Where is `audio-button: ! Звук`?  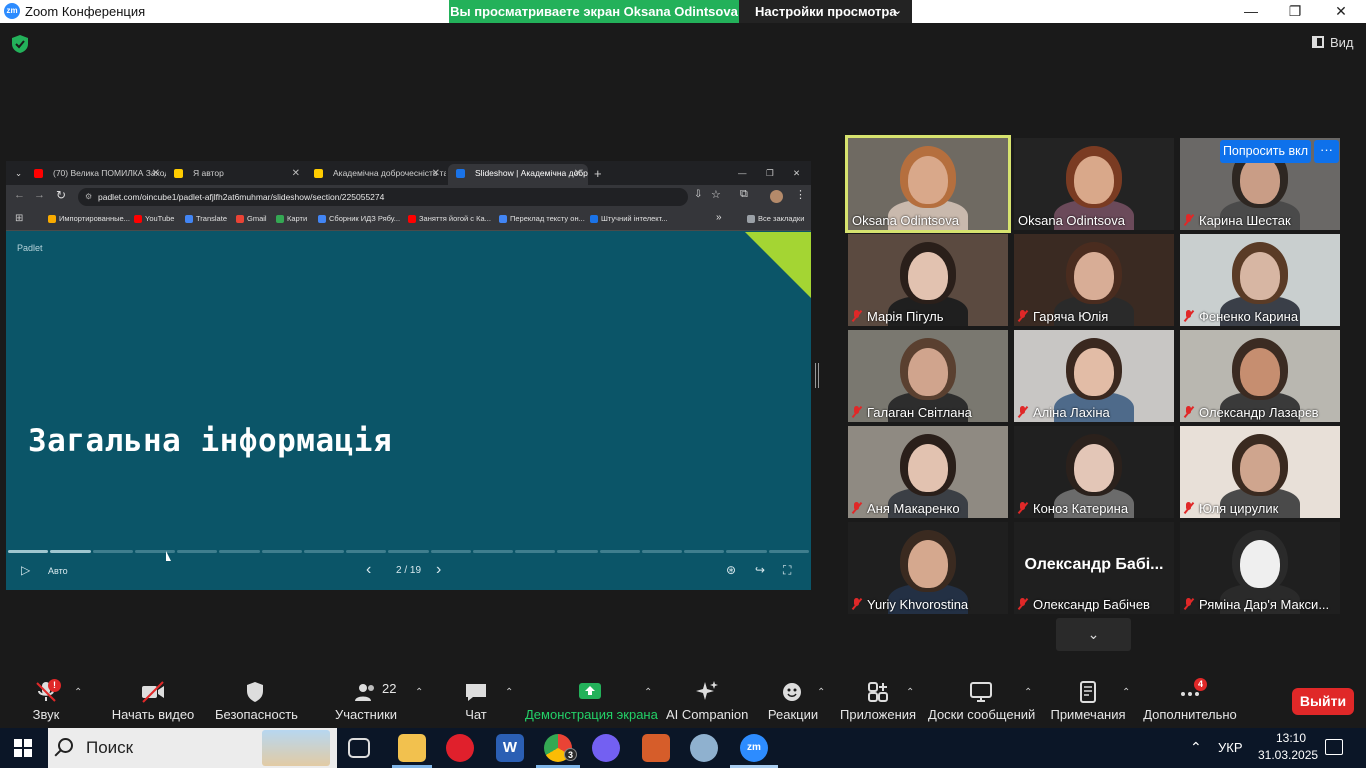
audio-button: ! Звук is located at coordinates (46, 701).